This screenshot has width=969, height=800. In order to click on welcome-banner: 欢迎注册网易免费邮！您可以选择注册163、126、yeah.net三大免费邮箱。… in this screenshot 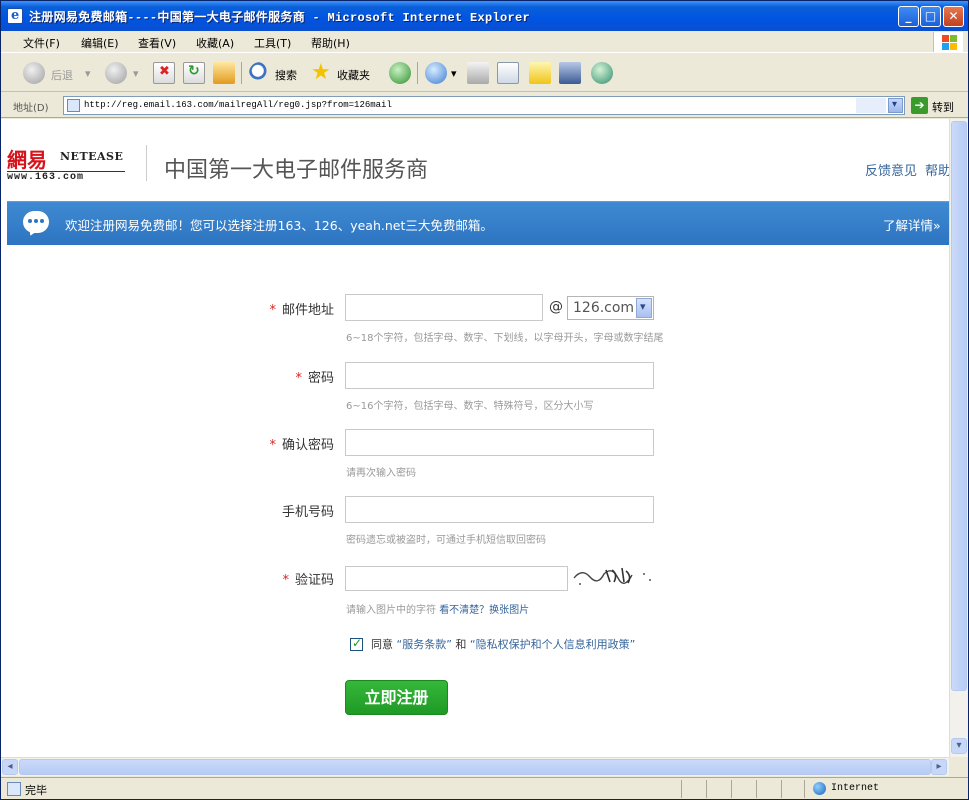, I will do `click(478, 223)`.